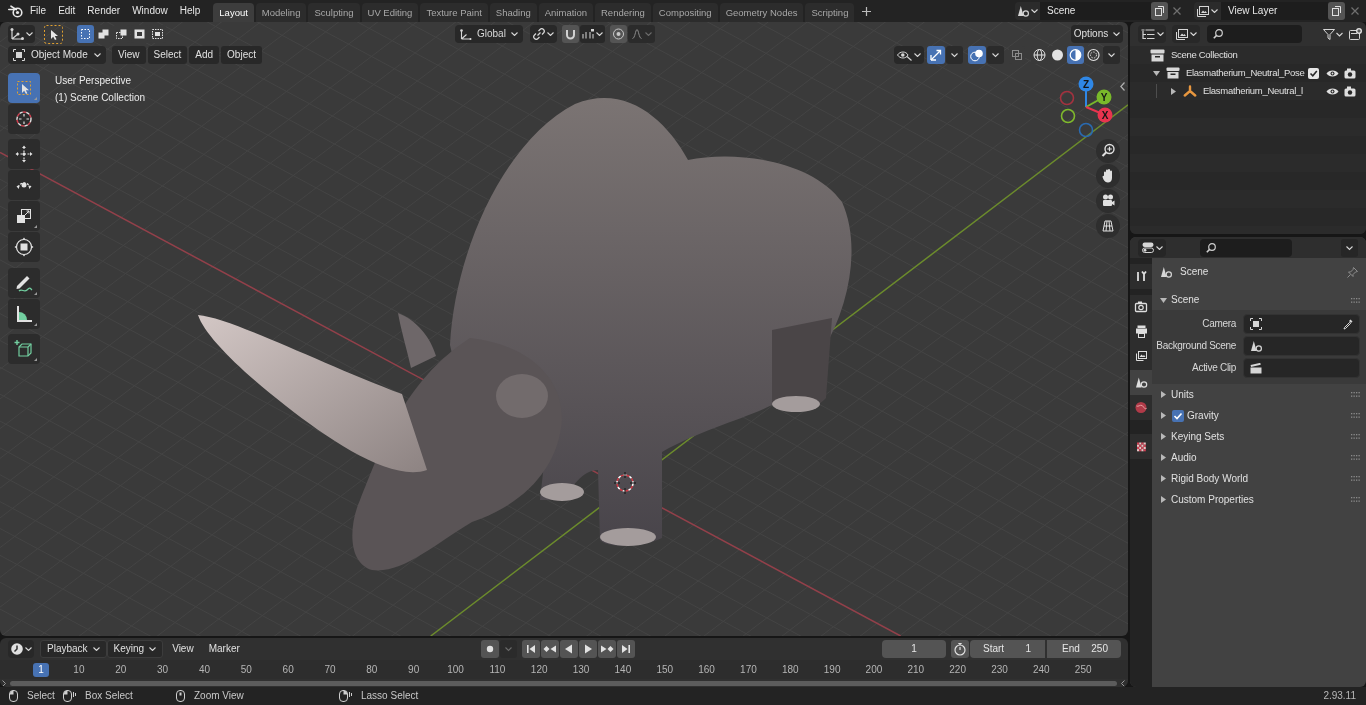  I want to click on hollow-square-icon, so click(139, 34).